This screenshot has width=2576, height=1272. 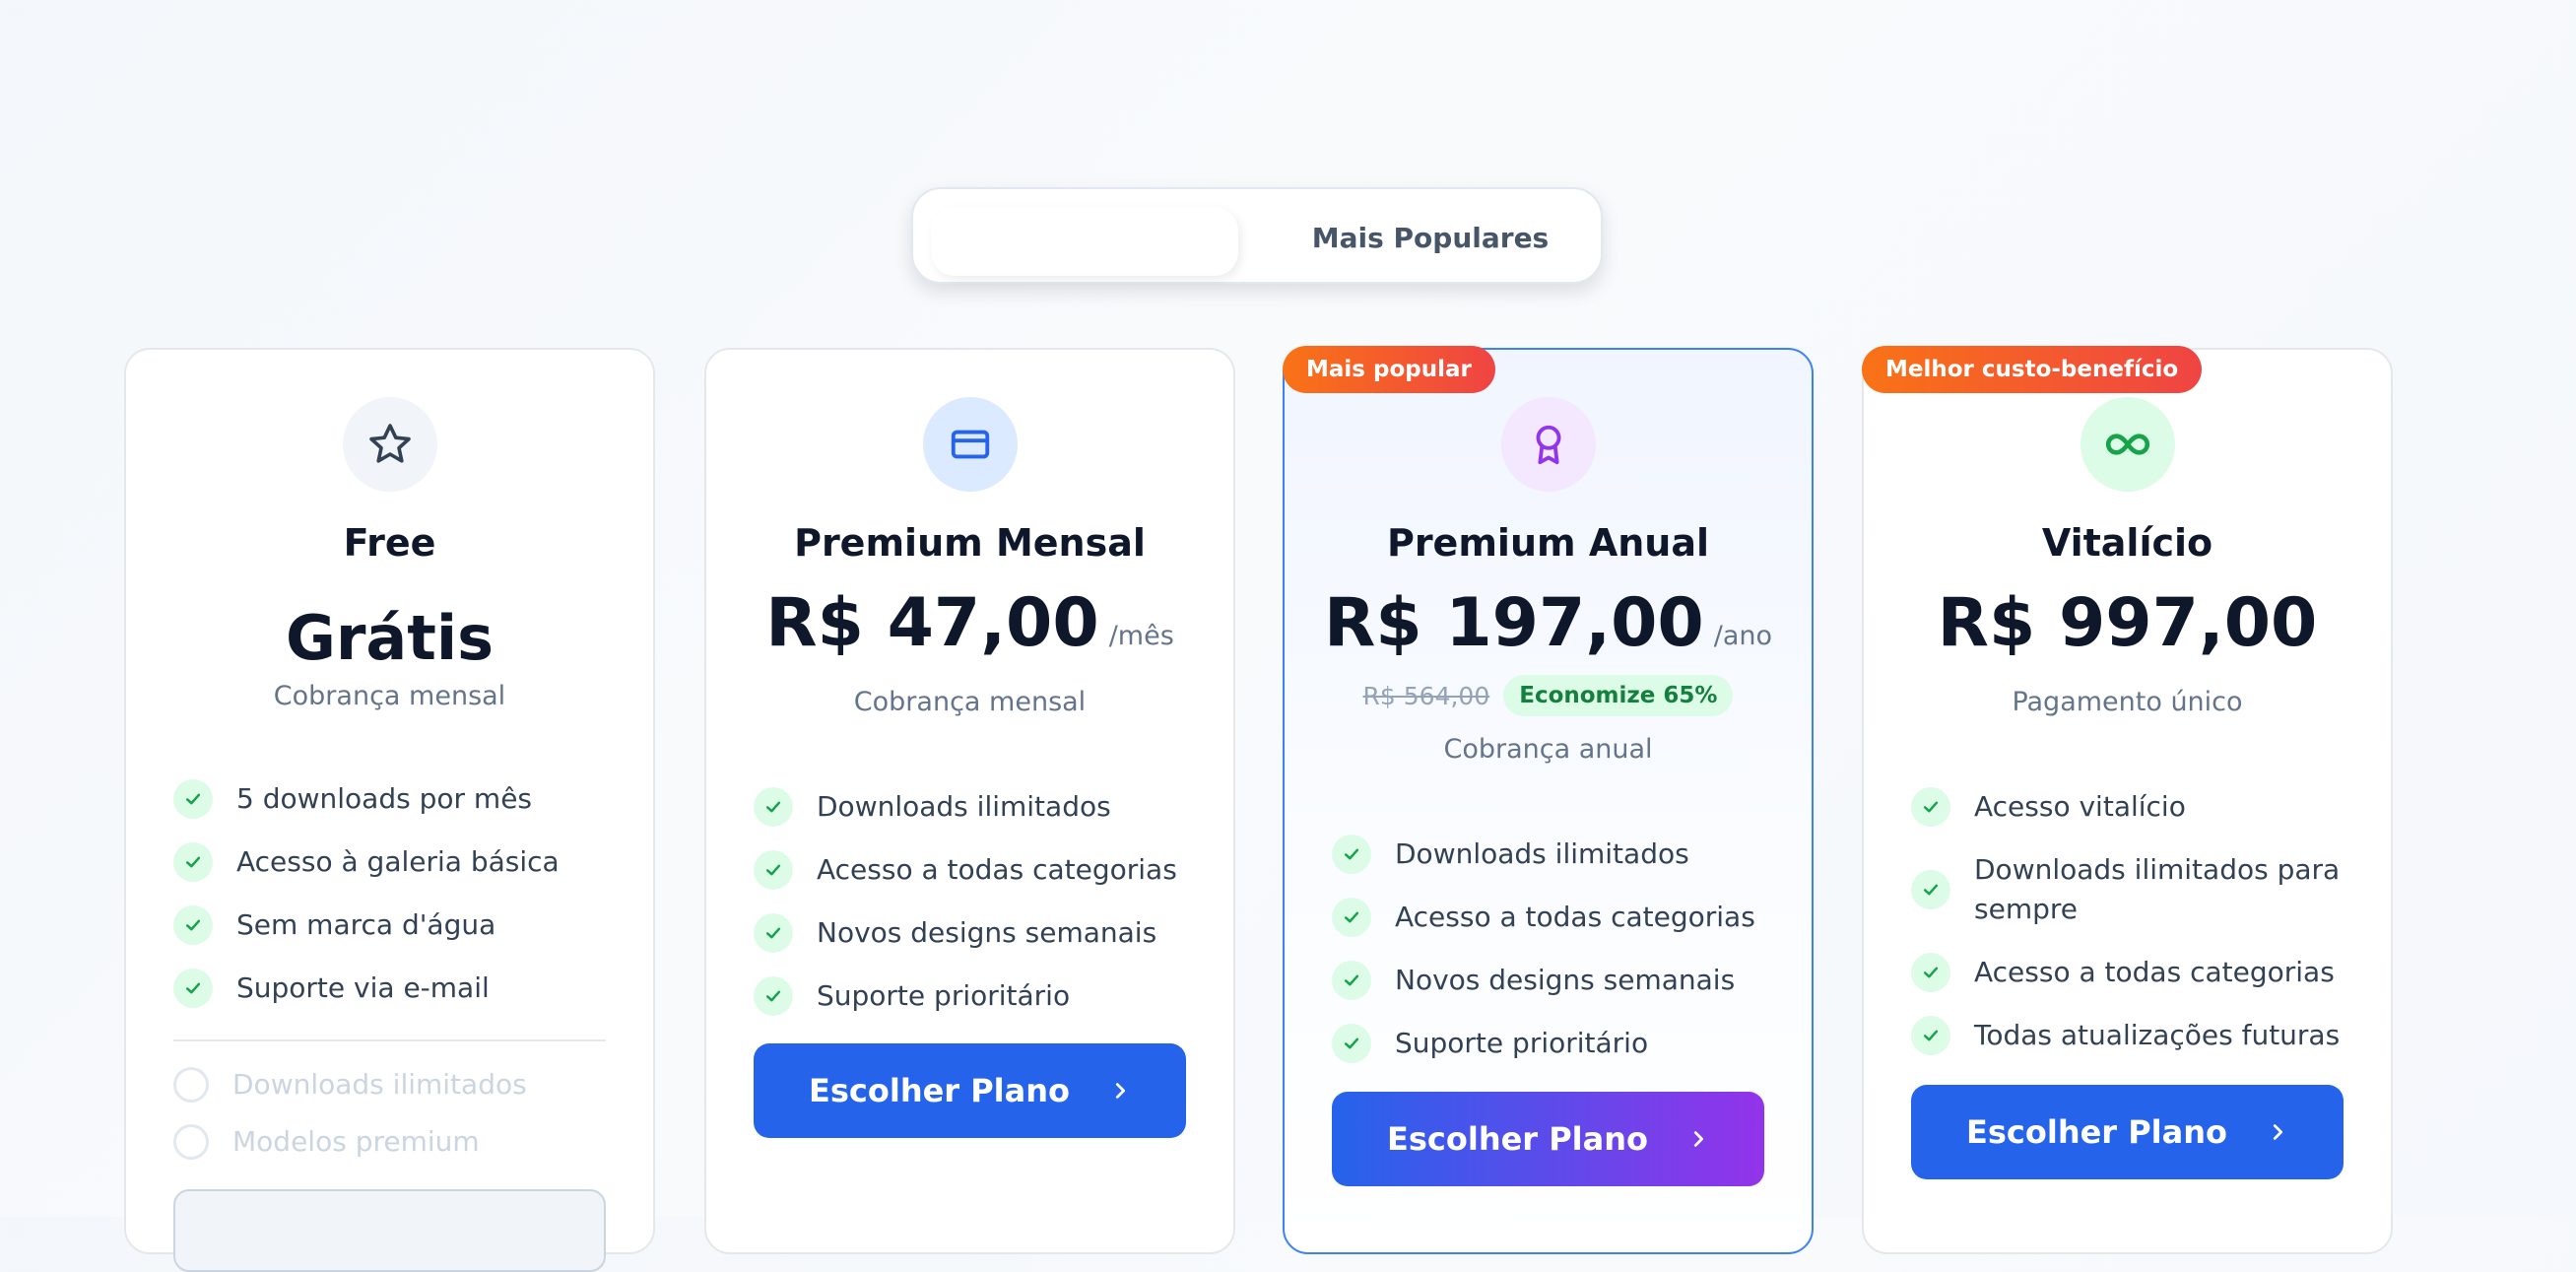 What do you see at coordinates (390, 1122) in the screenshot?
I see `unavailable-feature-list: Downloads ilimitados Modelos premium` at bounding box center [390, 1122].